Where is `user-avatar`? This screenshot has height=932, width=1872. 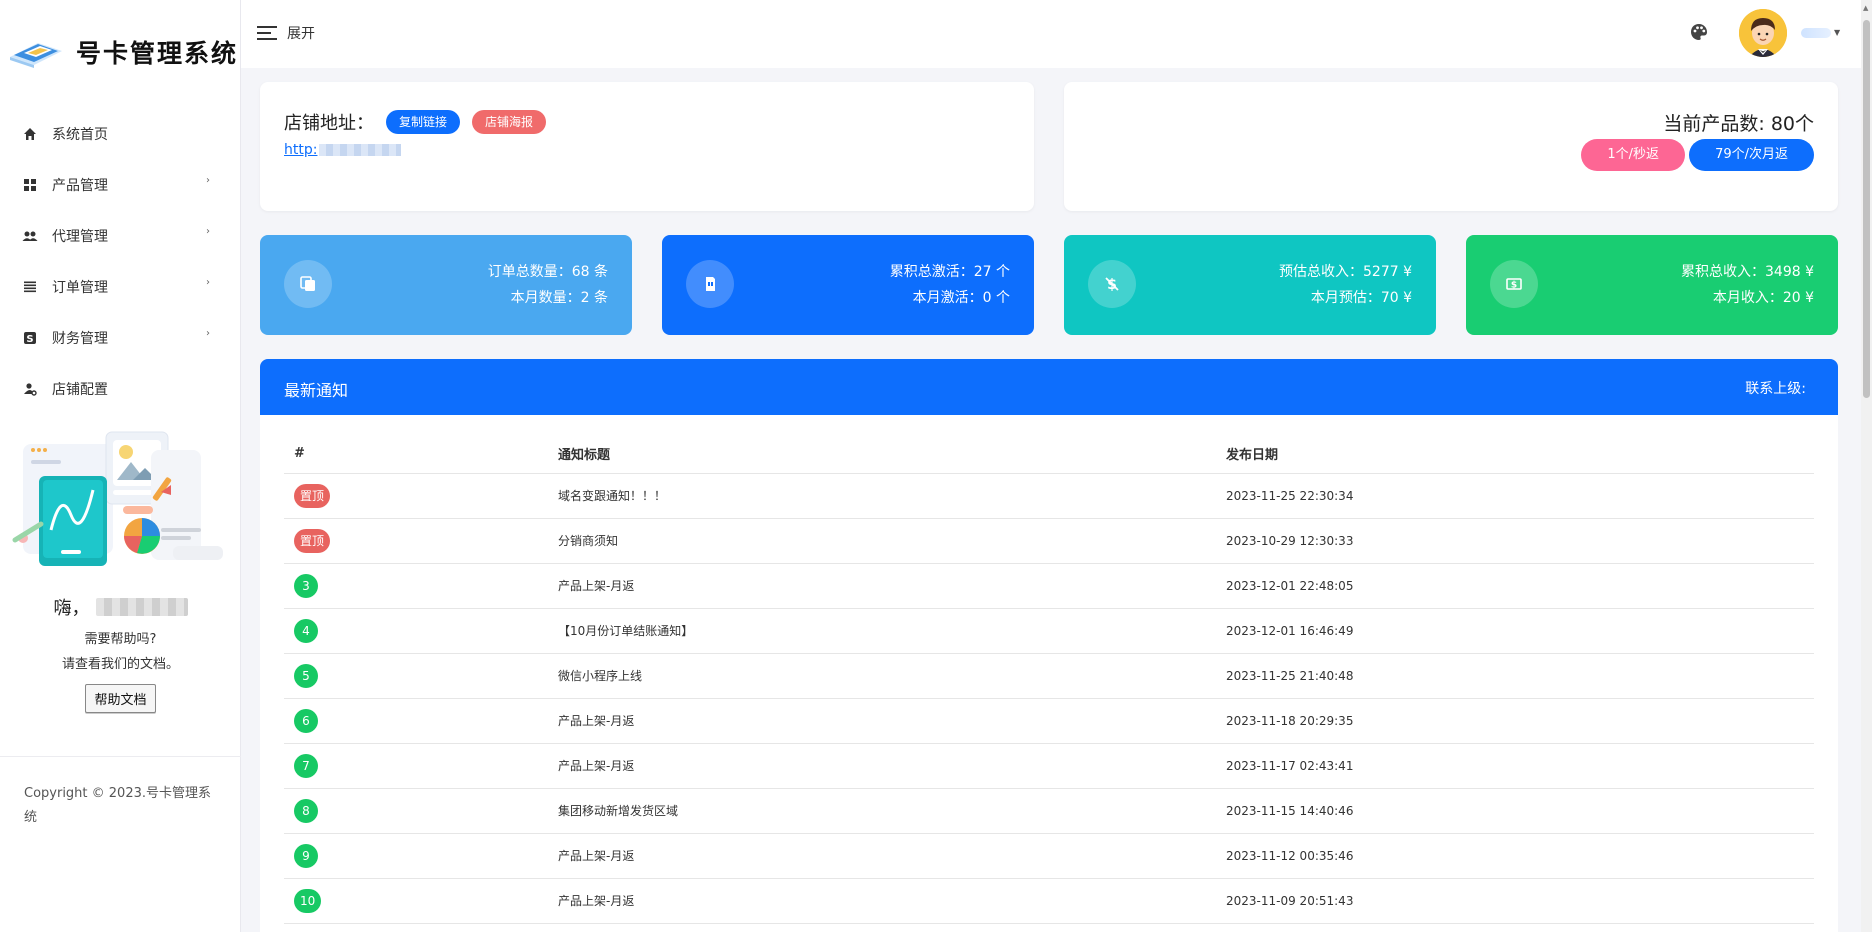
user-avatar is located at coordinates (1763, 33).